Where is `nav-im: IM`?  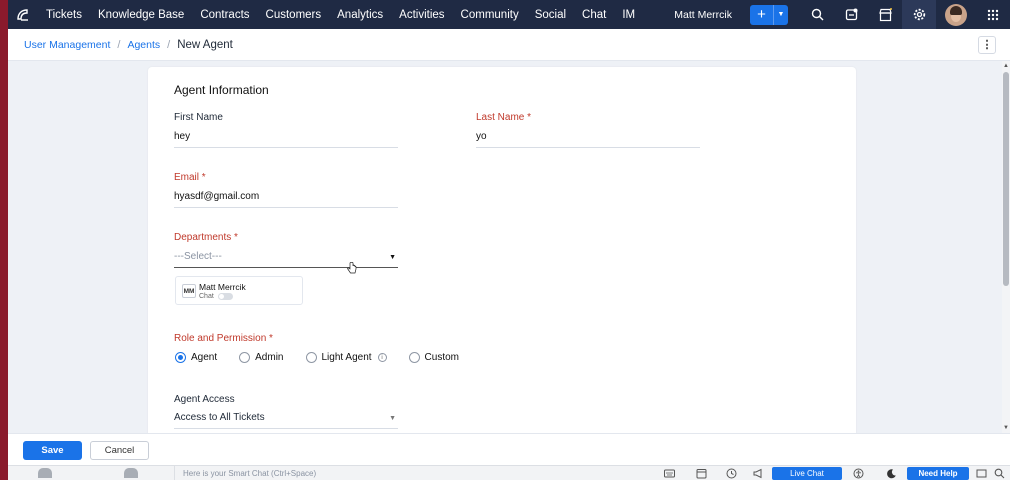 nav-im: IM is located at coordinates (628, 15).